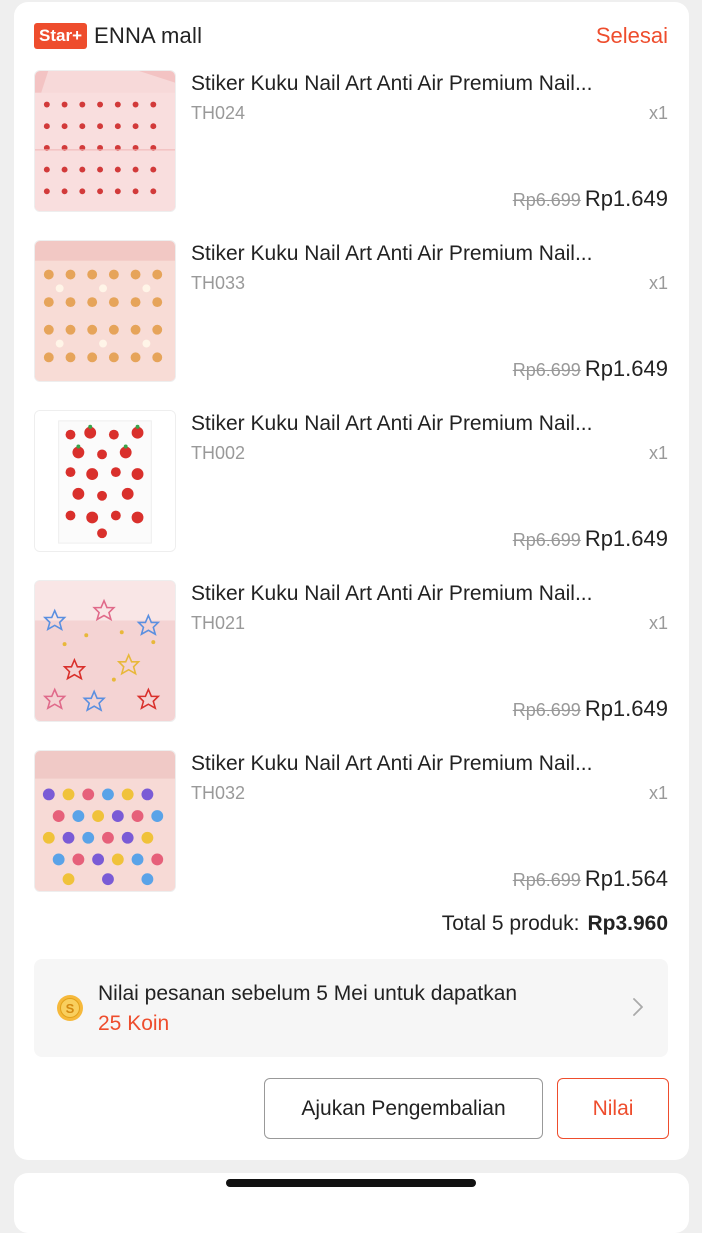 The image size is (702, 1233). Describe the element at coordinates (627, 923) in the screenshot. I see `total-value: Rp3.960` at that location.